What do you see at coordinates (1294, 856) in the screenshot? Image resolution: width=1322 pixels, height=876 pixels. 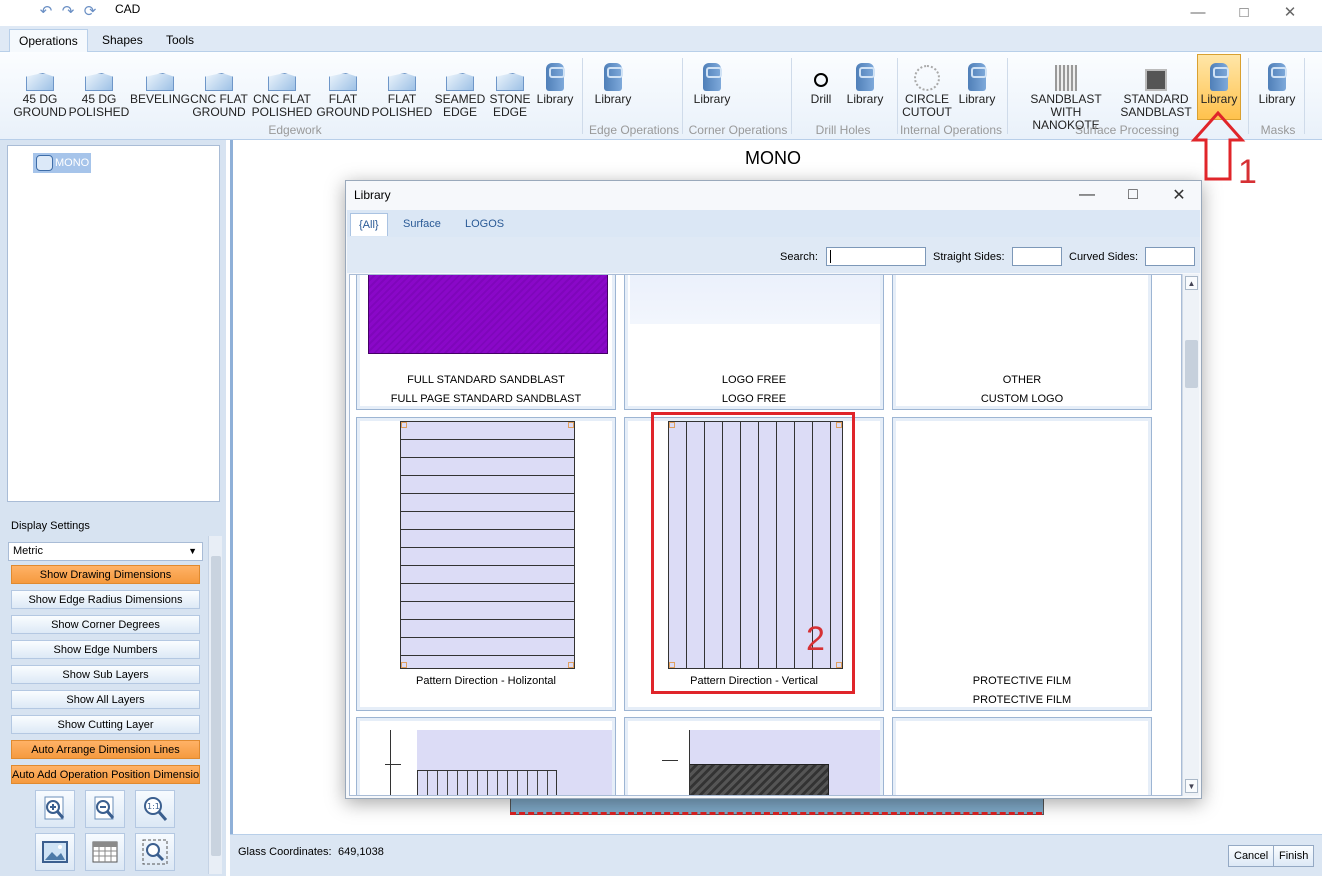 I see `finish-button: Finish` at bounding box center [1294, 856].